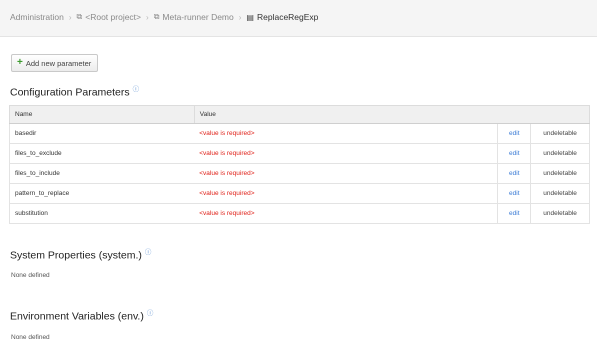 This screenshot has width=597, height=353. I want to click on environment-variables-empty: None defined, so click(30, 337).